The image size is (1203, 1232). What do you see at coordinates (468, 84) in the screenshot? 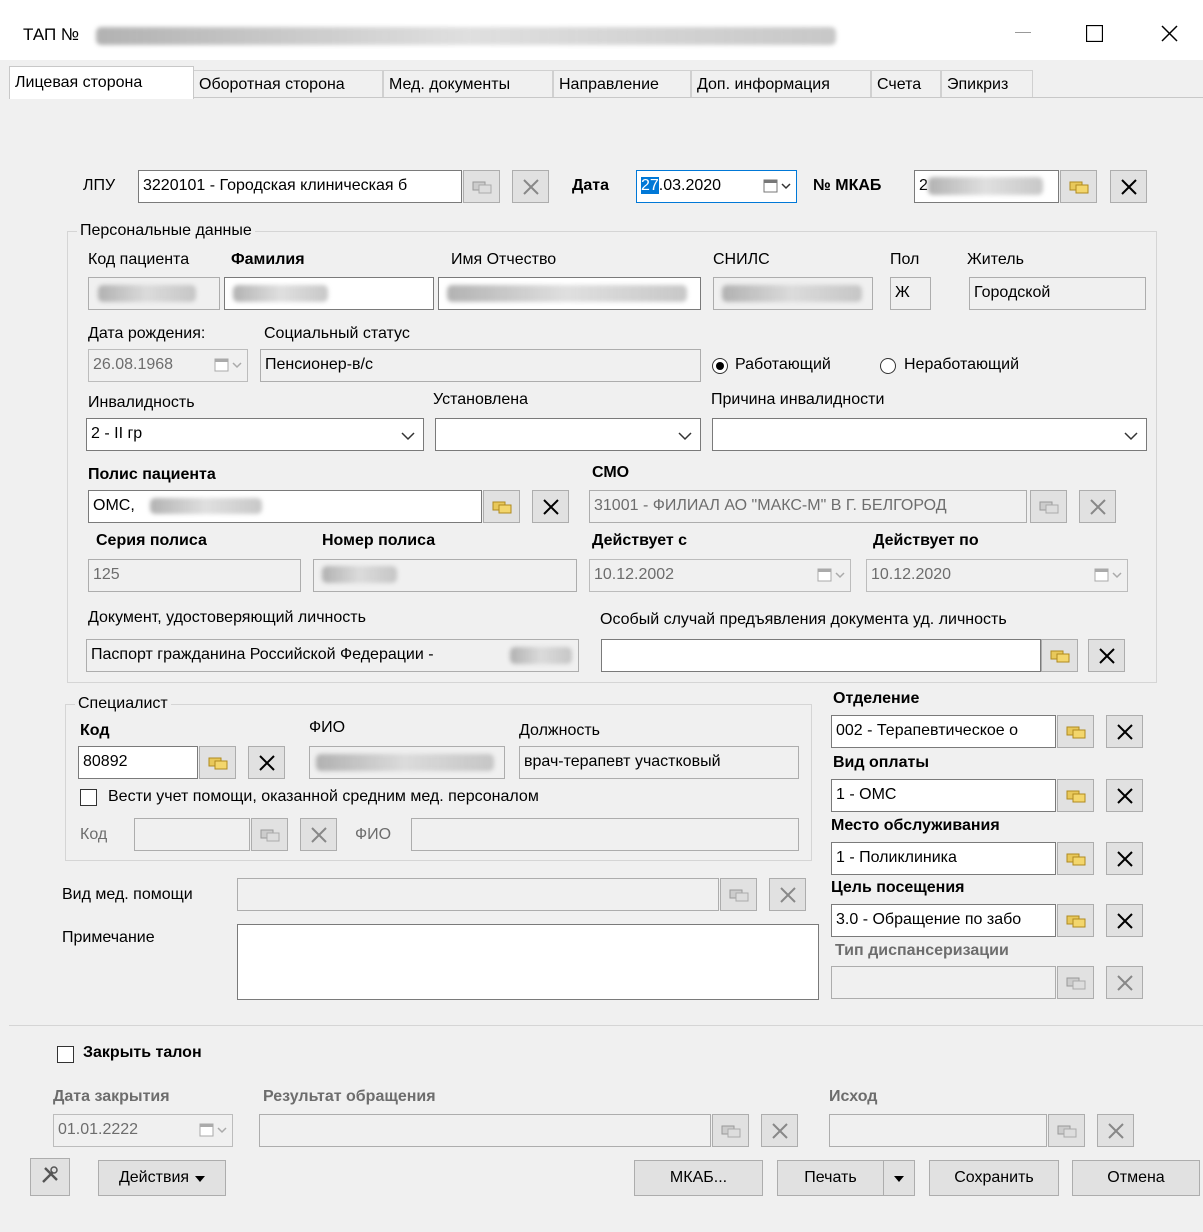
I see `tab-med-documents: Мед. документы` at bounding box center [468, 84].